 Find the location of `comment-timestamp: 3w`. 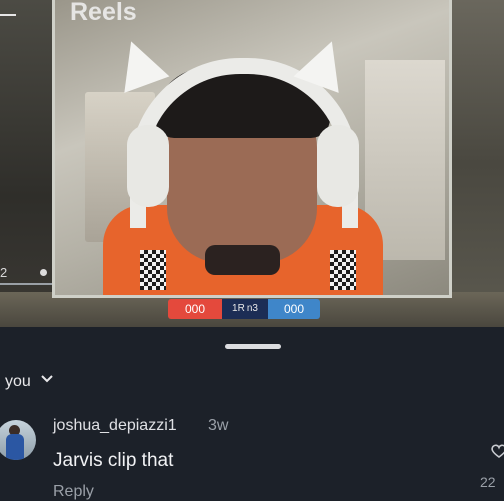

comment-timestamp: 3w is located at coordinates (218, 425).